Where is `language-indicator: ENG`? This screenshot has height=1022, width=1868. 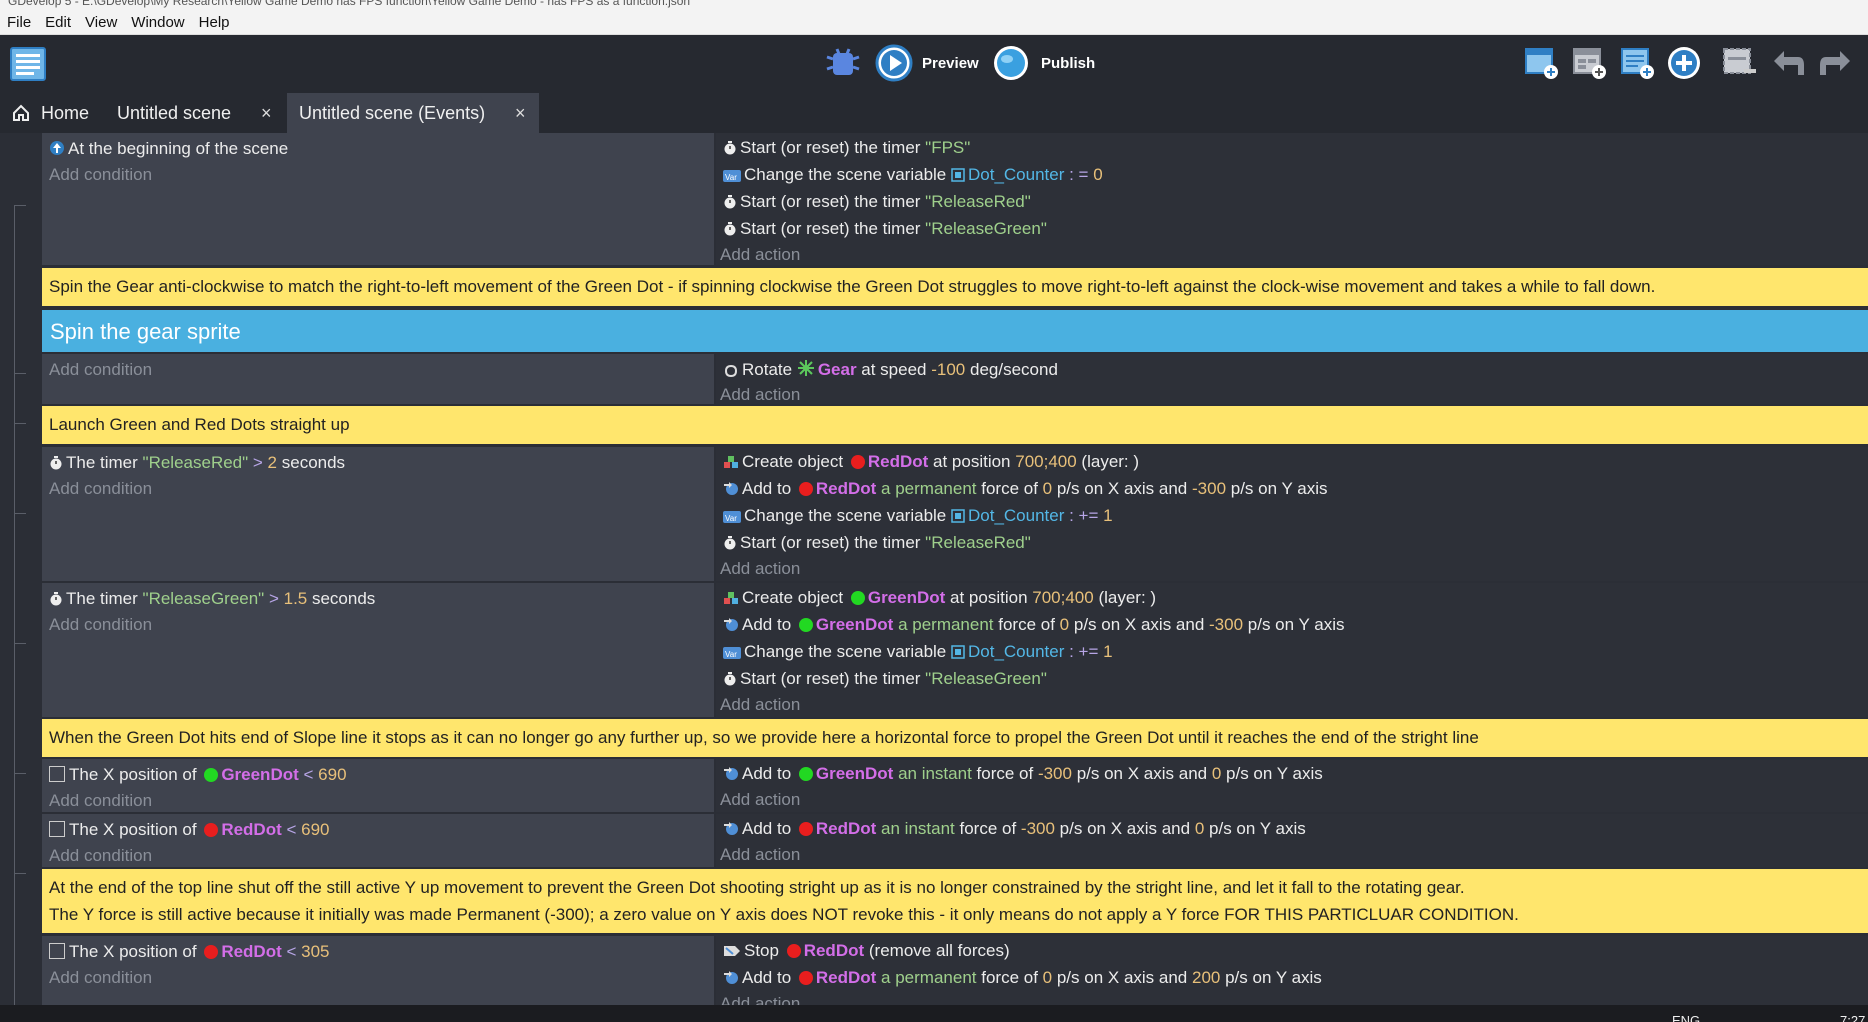 language-indicator: ENG is located at coordinates (1686, 1017).